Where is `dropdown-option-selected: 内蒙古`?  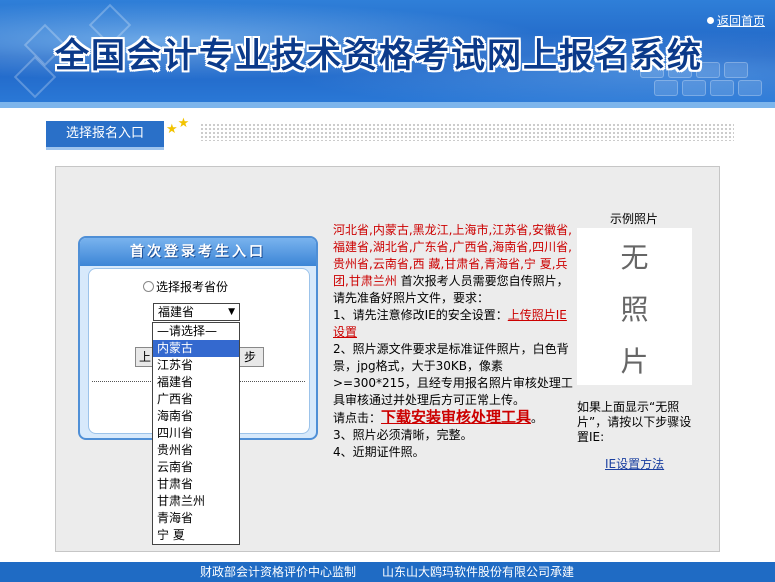
dropdown-option-selected: 内蒙古 is located at coordinates (196, 348).